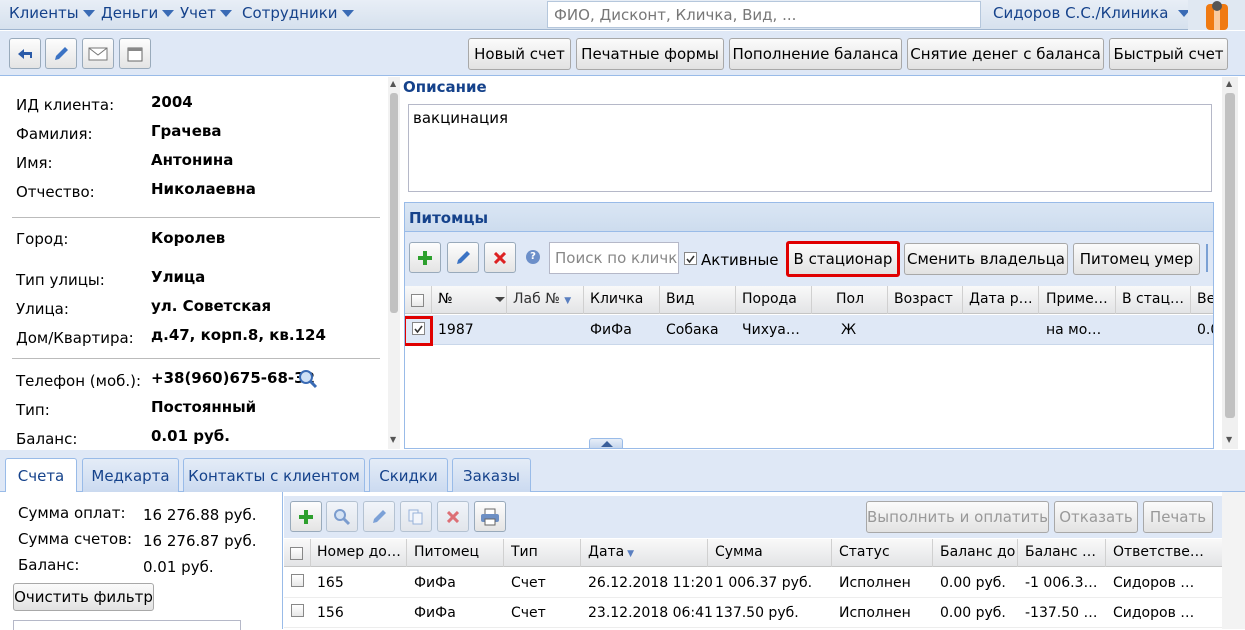 This screenshot has width=1245, height=630. What do you see at coordinates (98, 53) in the screenshot?
I see `email-button` at bounding box center [98, 53].